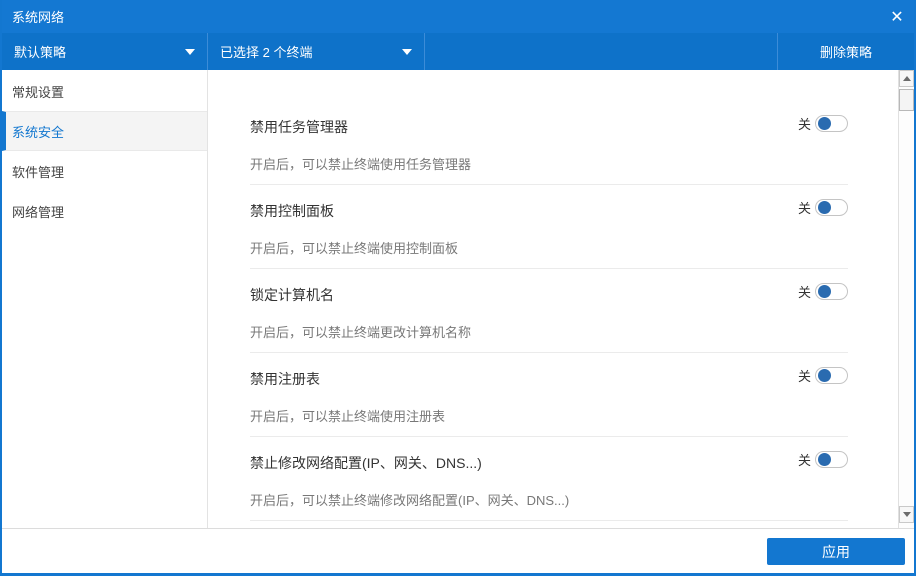 The height and width of the screenshot is (576, 916). What do you see at coordinates (361, 164) in the screenshot?
I see `setting-description: 开启后，可以禁止终端使用任务管理器` at bounding box center [361, 164].